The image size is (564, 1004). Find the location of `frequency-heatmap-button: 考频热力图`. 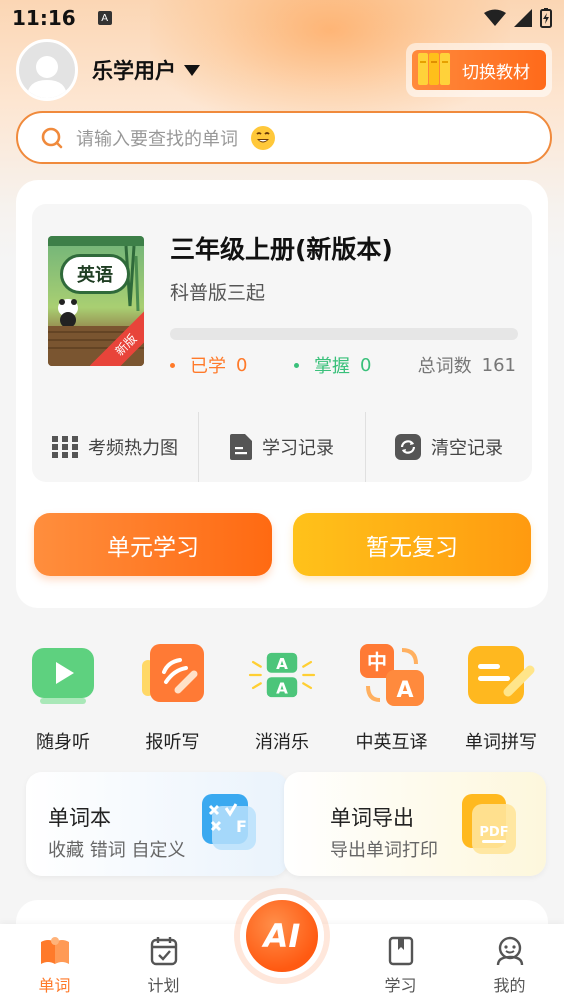

frequency-heatmap-button: 考频热力图 is located at coordinates (115, 447).